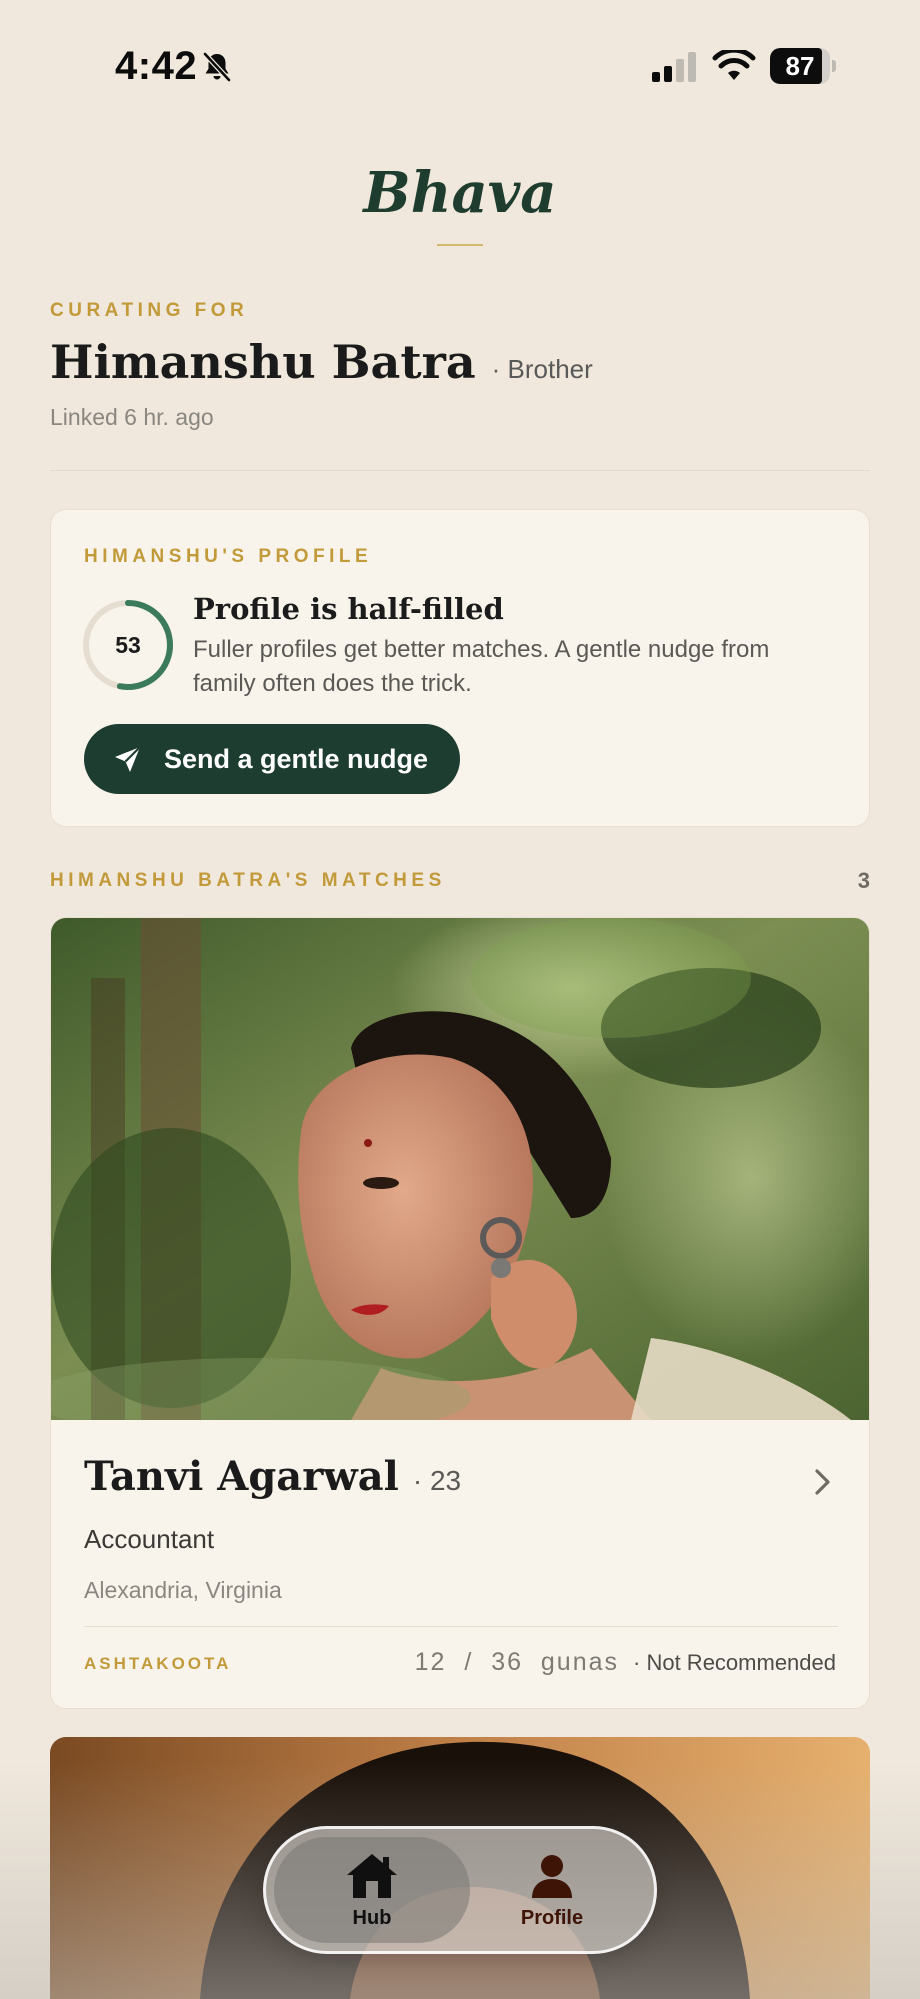 Image resolution: width=920 pixels, height=1999 pixels. Describe the element at coordinates (128, 759) in the screenshot. I see `send-icon` at that location.